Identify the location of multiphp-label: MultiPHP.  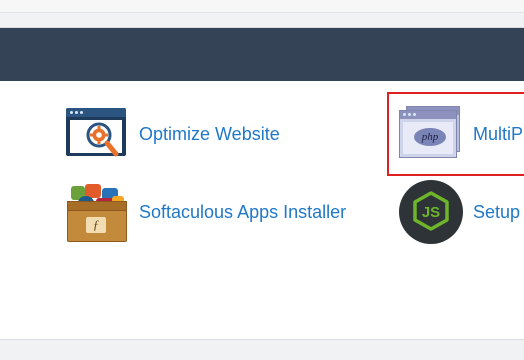
(498, 133).